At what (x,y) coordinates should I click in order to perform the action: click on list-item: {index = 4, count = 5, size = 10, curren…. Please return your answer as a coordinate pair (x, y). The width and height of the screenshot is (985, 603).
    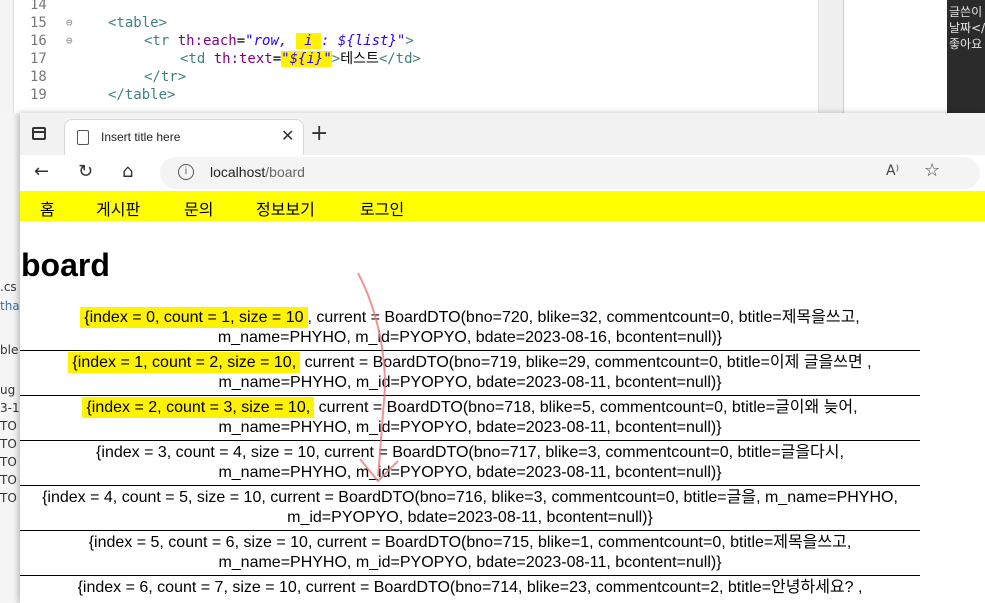
    Looking at the image, I should click on (470, 508).